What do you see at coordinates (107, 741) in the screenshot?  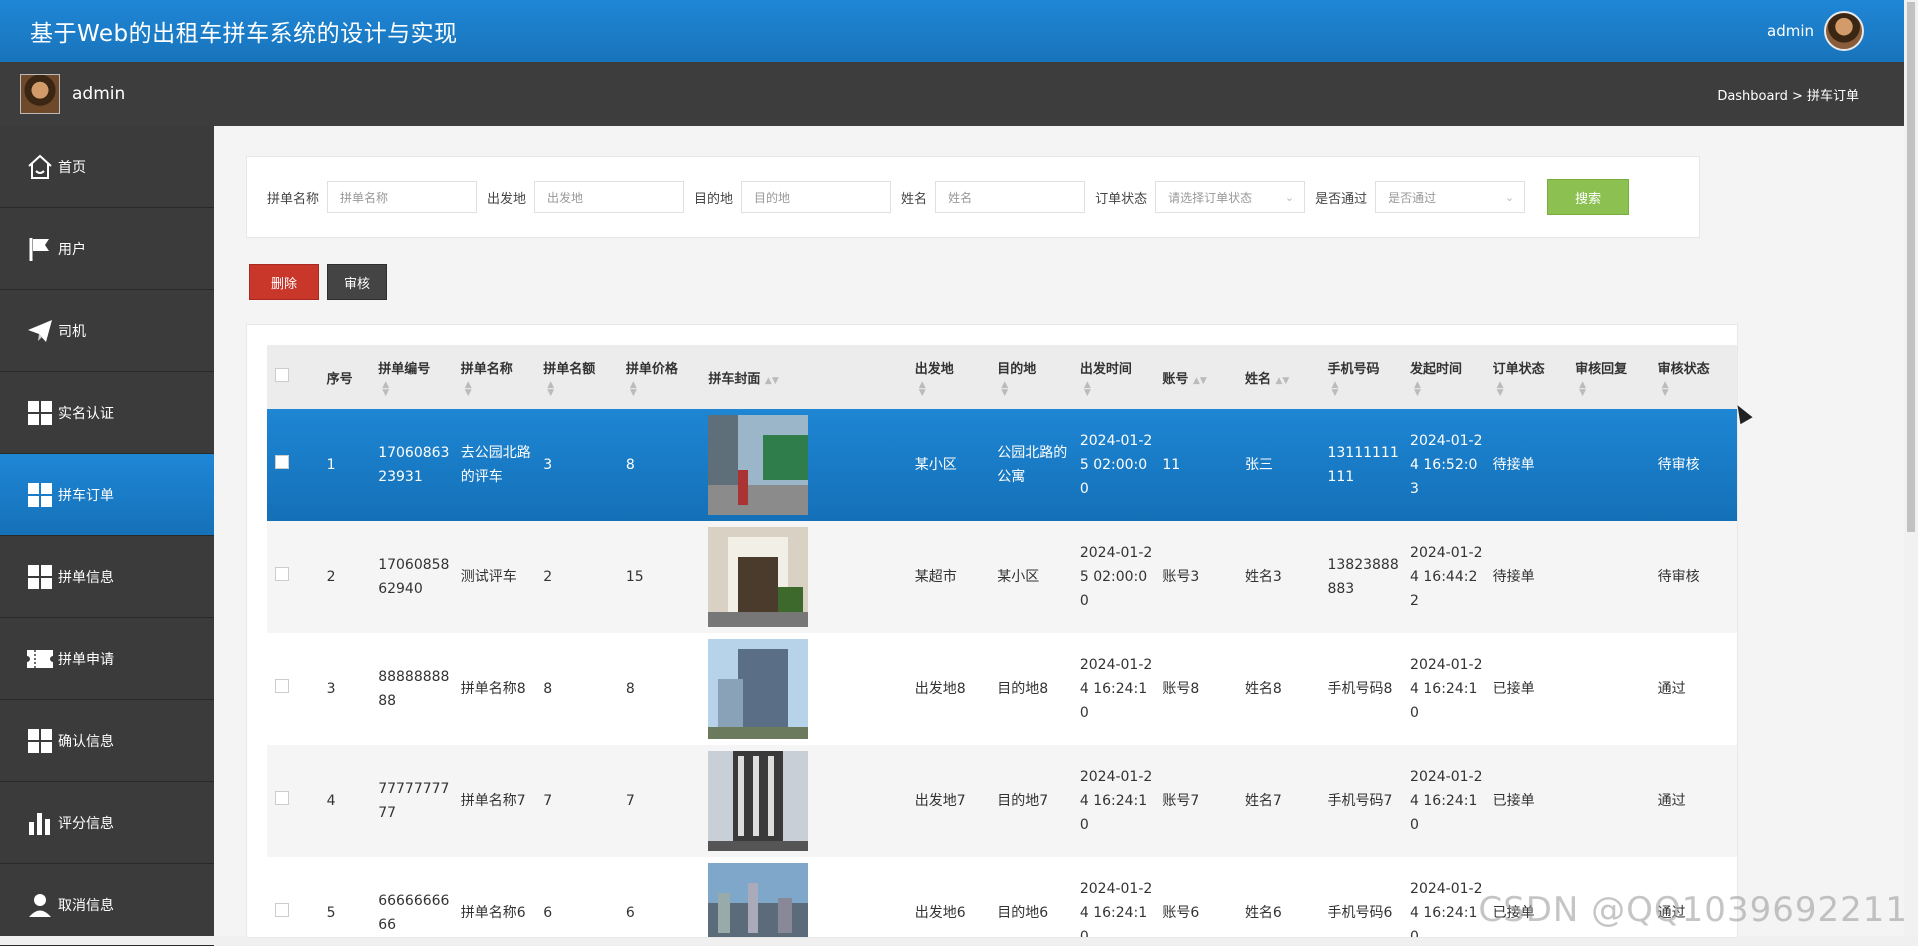 I see `sidebar-item-confirm-info: 确认信息` at bounding box center [107, 741].